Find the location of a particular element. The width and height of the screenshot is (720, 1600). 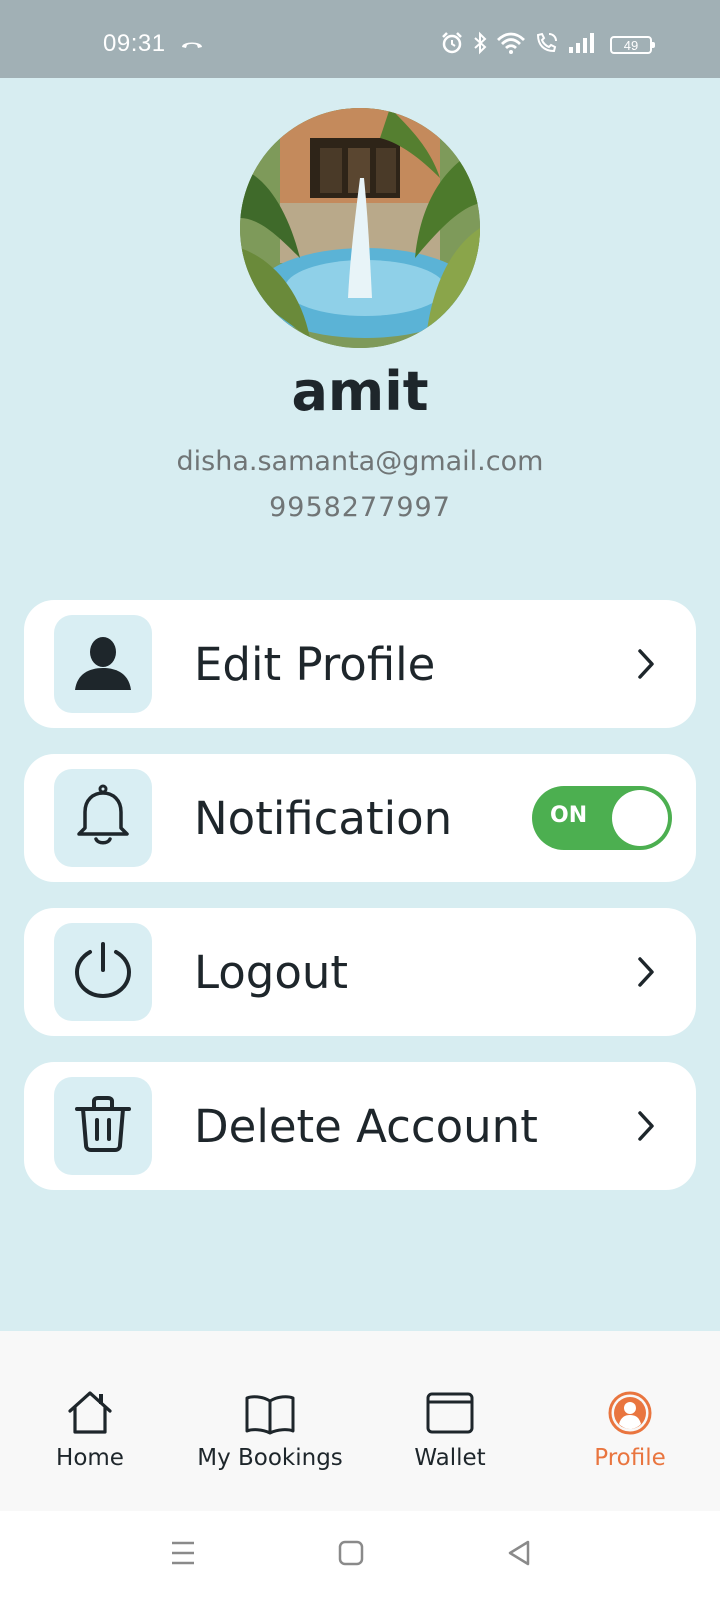

profile-name: amit is located at coordinates (360, 391).